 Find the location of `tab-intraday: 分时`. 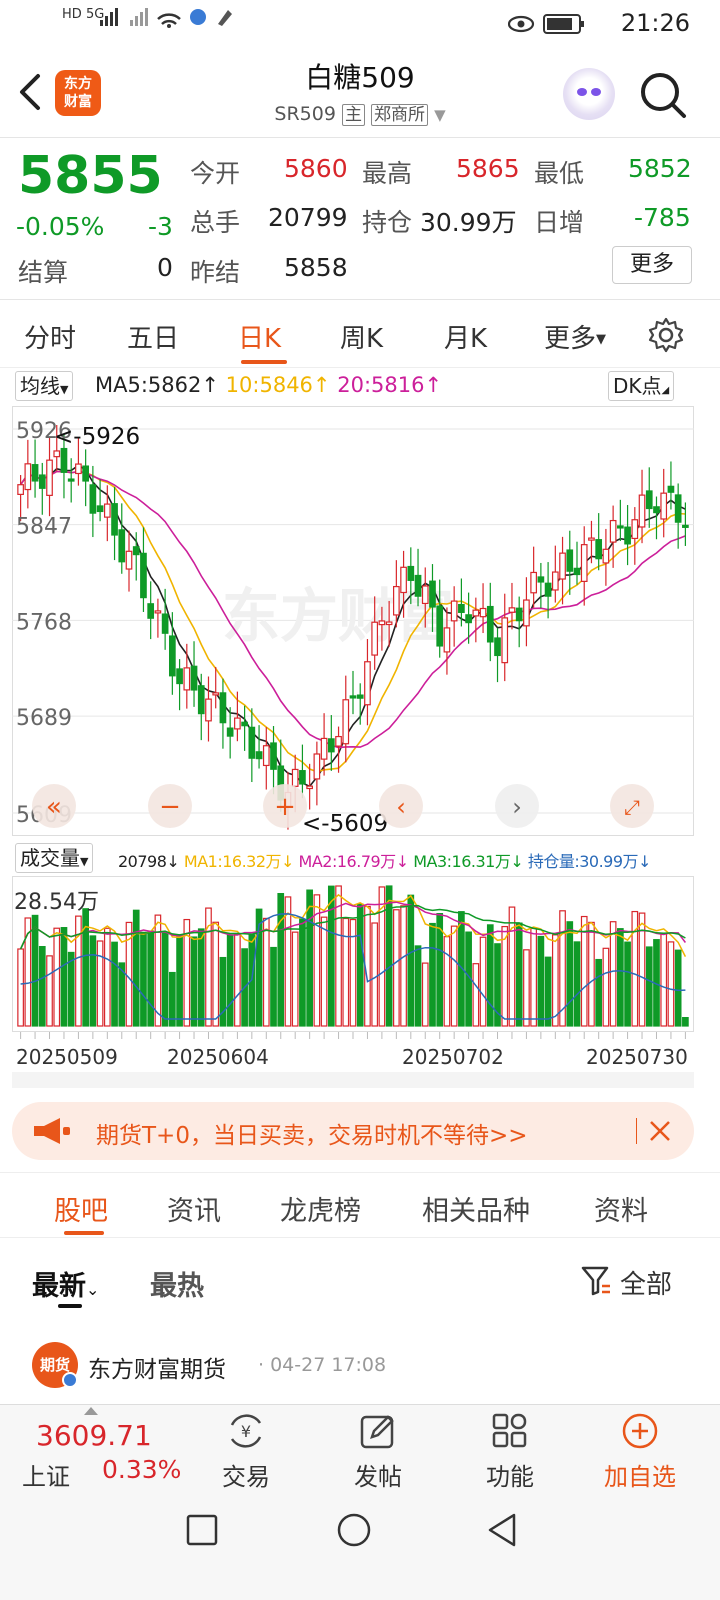

tab-intraday: 分时 is located at coordinates (50, 336).